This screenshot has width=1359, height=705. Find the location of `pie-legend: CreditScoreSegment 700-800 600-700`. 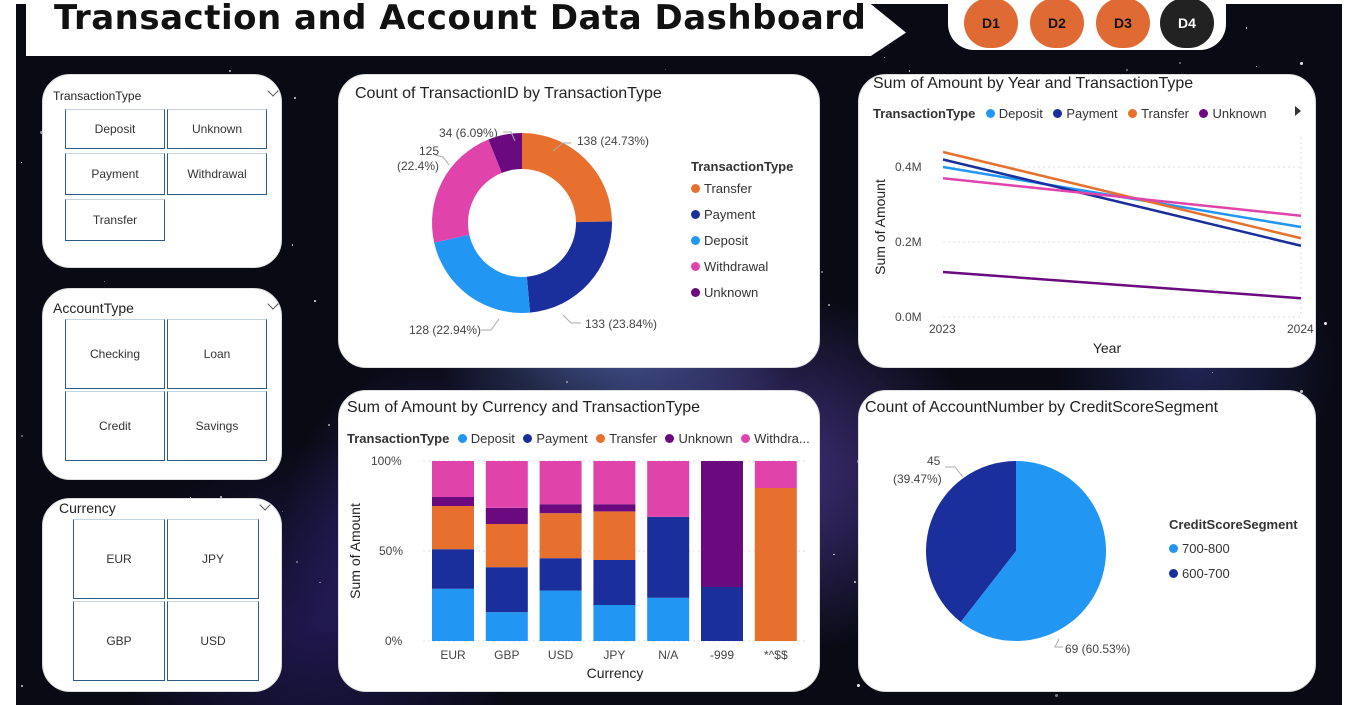

pie-legend: CreditScoreSegment 700-800 600-700 is located at coordinates (1233, 549).